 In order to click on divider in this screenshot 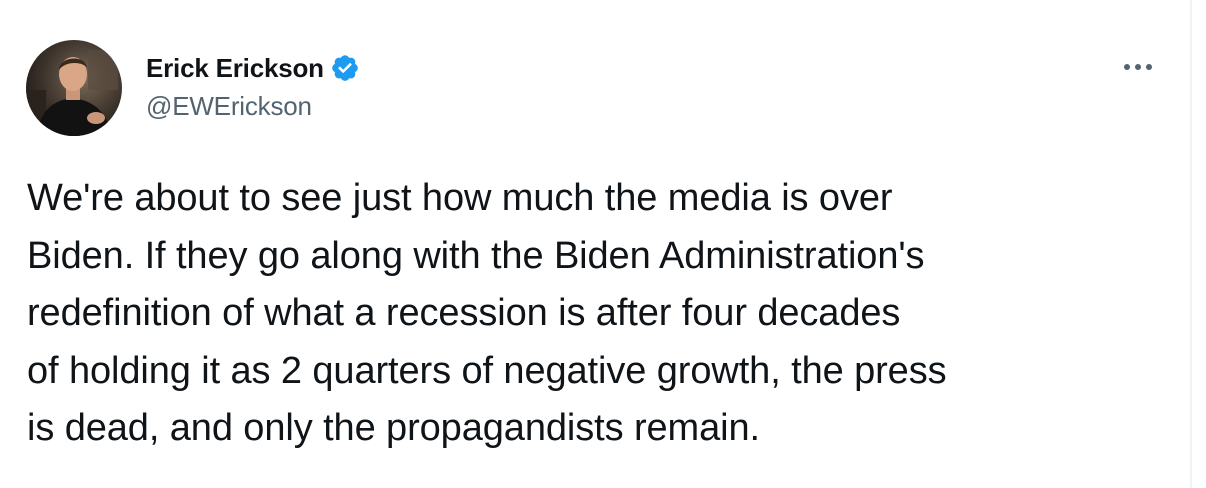, I will do `click(1191, 244)`.